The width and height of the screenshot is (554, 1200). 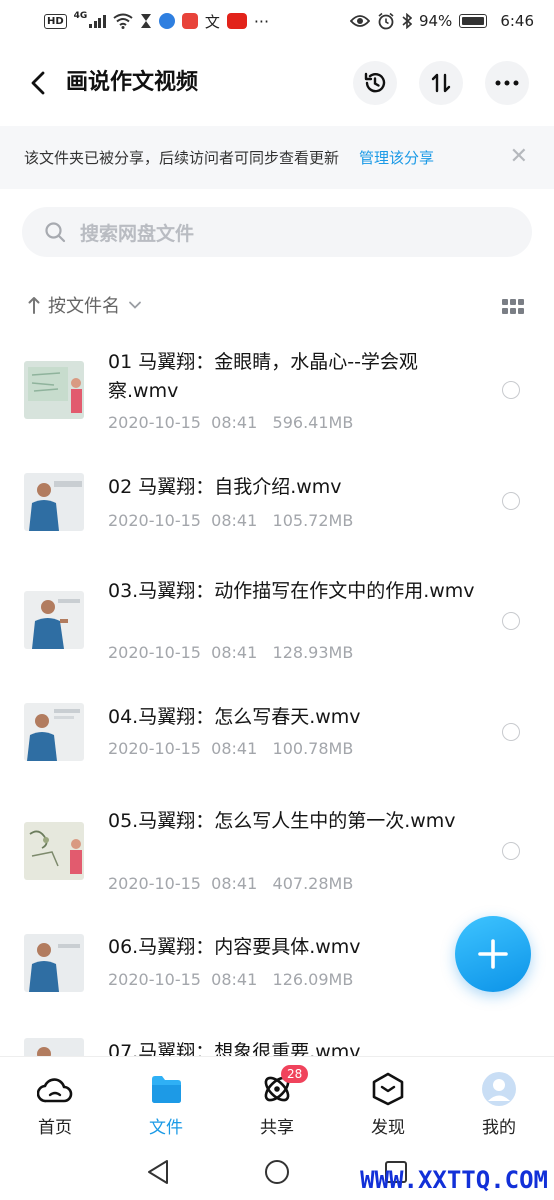 I want to click on nav-label: 发现, so click(x=388, y=1128).